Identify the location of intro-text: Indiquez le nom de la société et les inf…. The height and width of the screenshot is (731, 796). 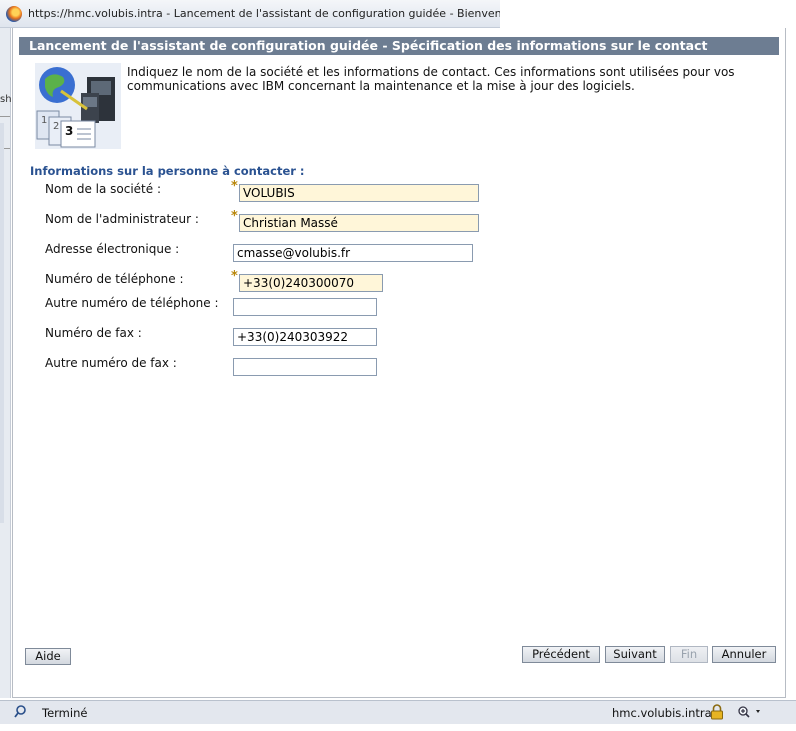
(431, 79).